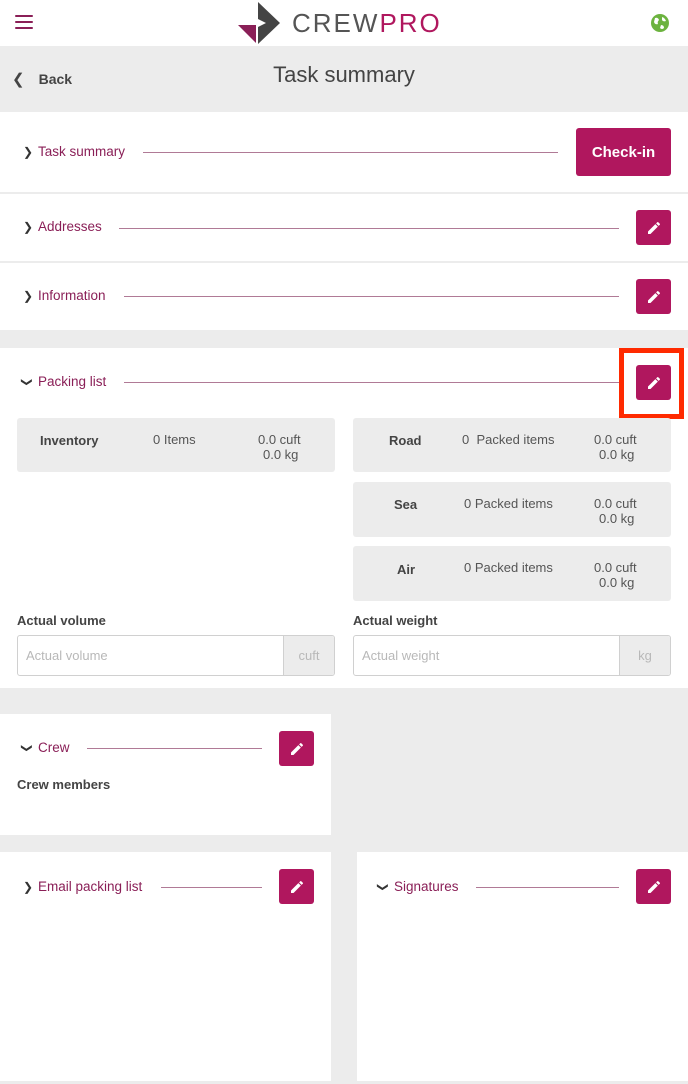 The height and width of the screenshot is (1084, 688). I want to click on logo-mark-icon, so click(259, 23).